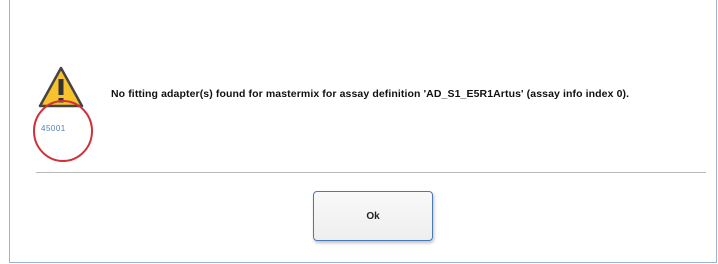  Describe the element at coordinates (371, 172) in the screenshot. I see `divider` at that location.